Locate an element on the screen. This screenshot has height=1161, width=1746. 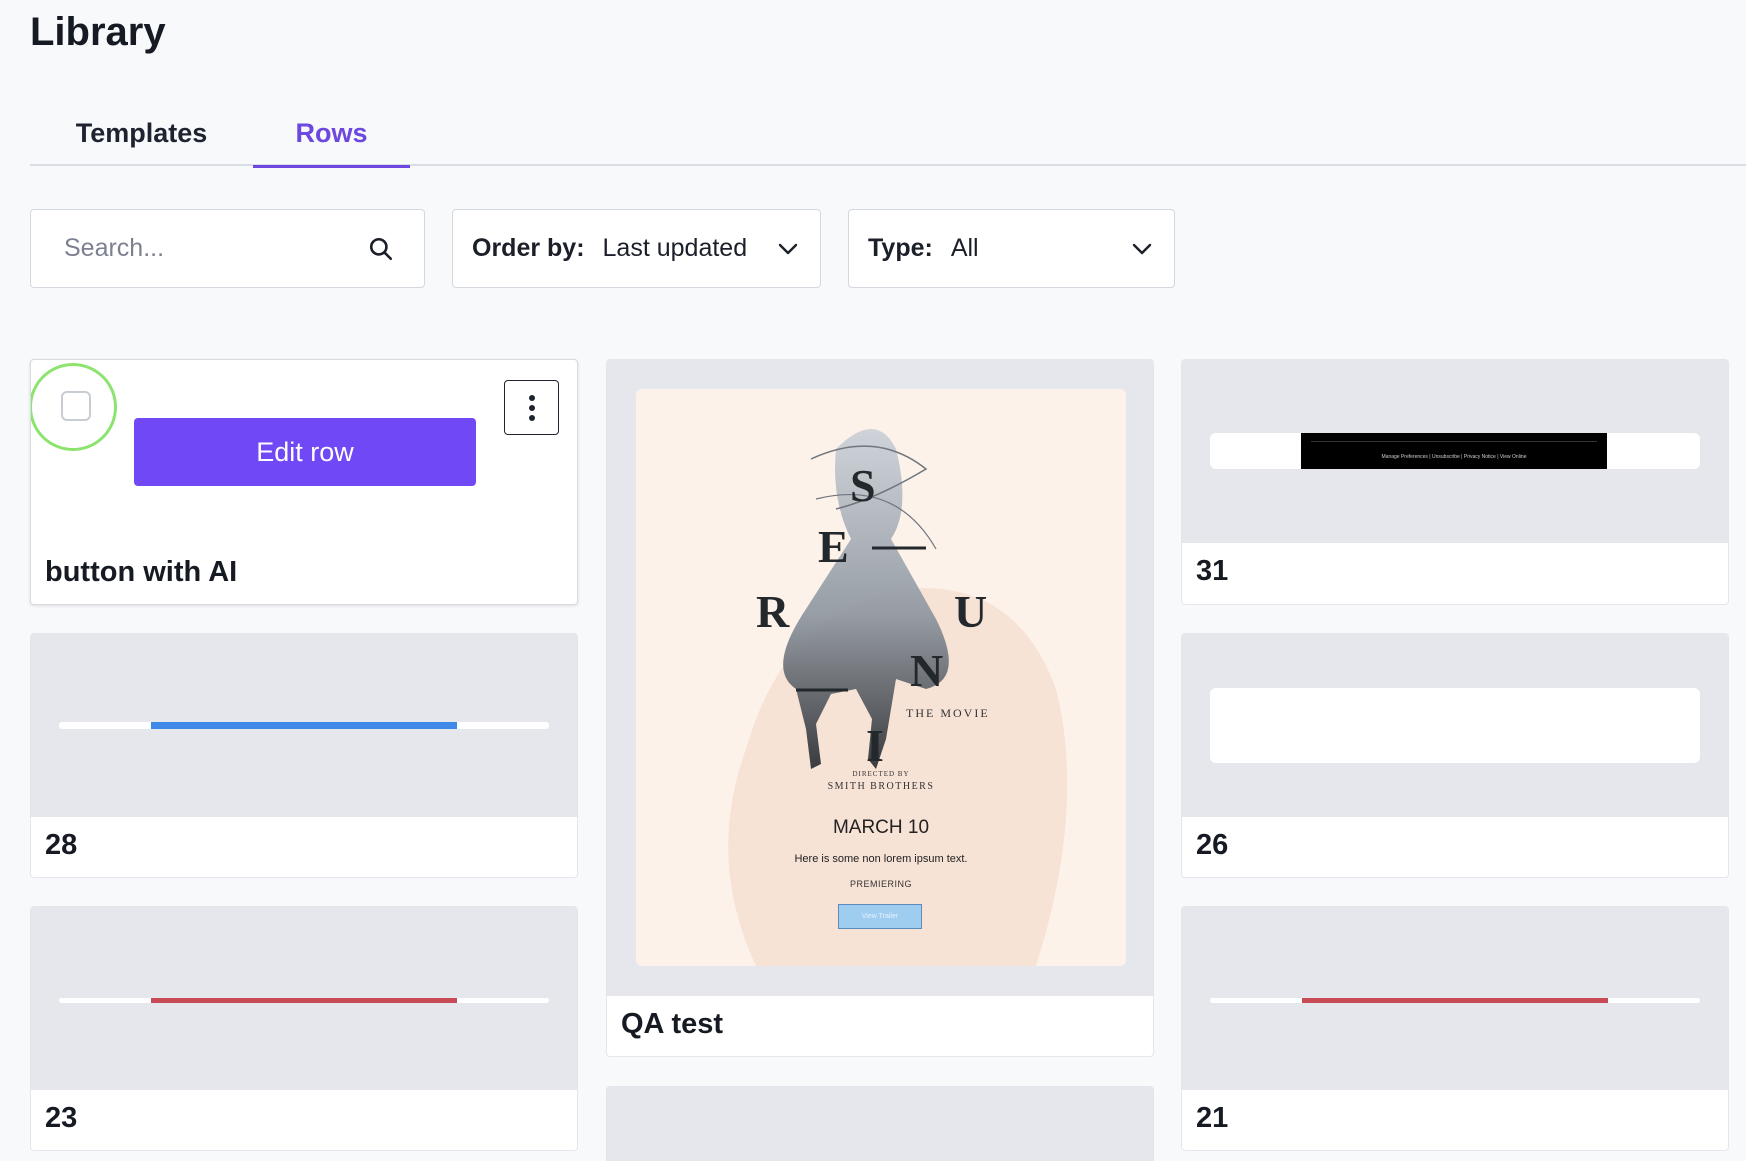
card-title: 31 is located at coordinates (1212, 571).